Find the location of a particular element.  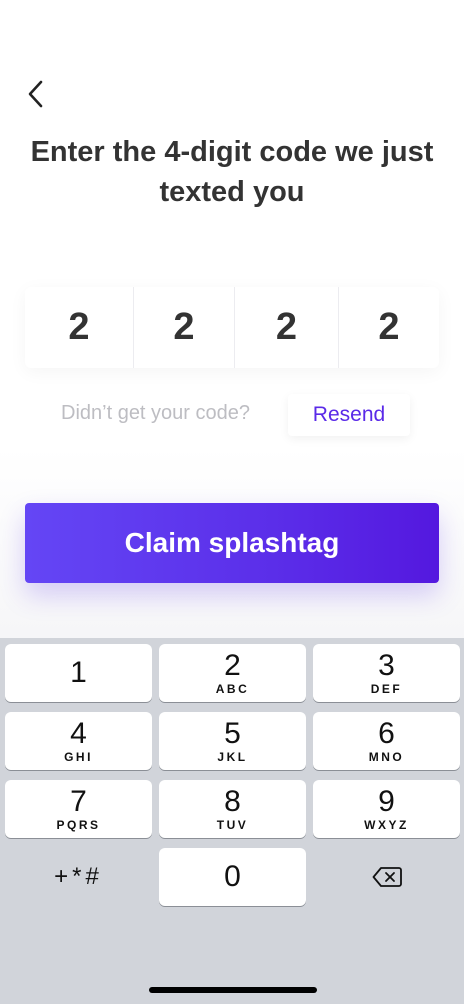

key-7: 7 PQRS is located at coordinates (78, 809).